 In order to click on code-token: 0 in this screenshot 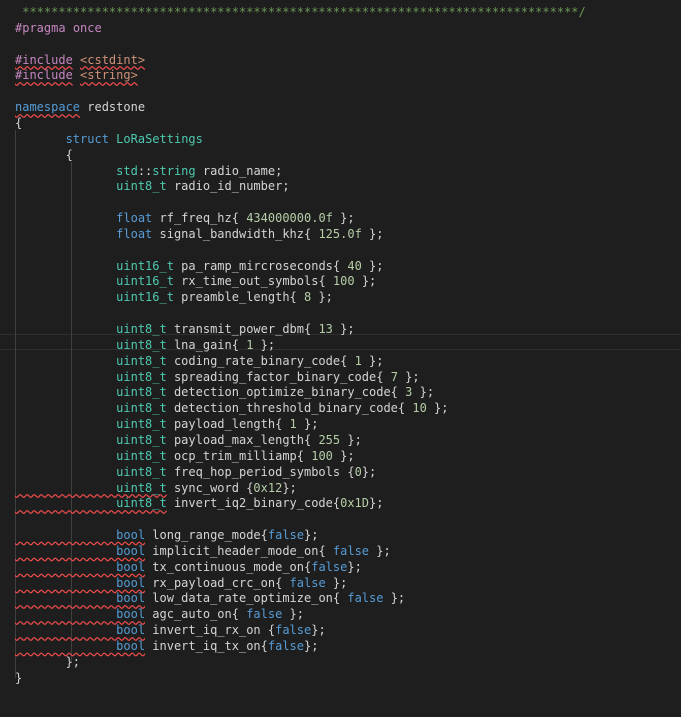, I will do `click(358, 471)`.